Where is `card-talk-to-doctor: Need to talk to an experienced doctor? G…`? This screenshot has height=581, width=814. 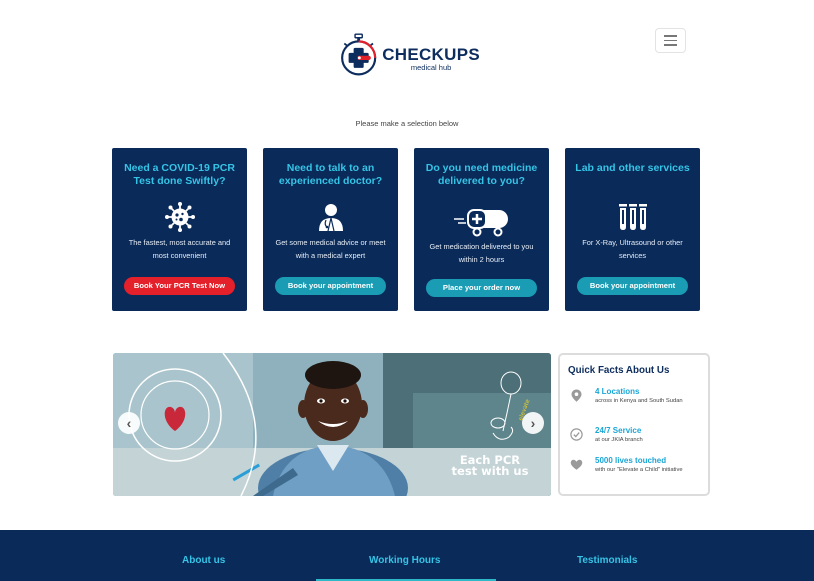 card-talk-to-doctor: Need to talk to an experienced doctor? G… is located at coordinates (330, 229).